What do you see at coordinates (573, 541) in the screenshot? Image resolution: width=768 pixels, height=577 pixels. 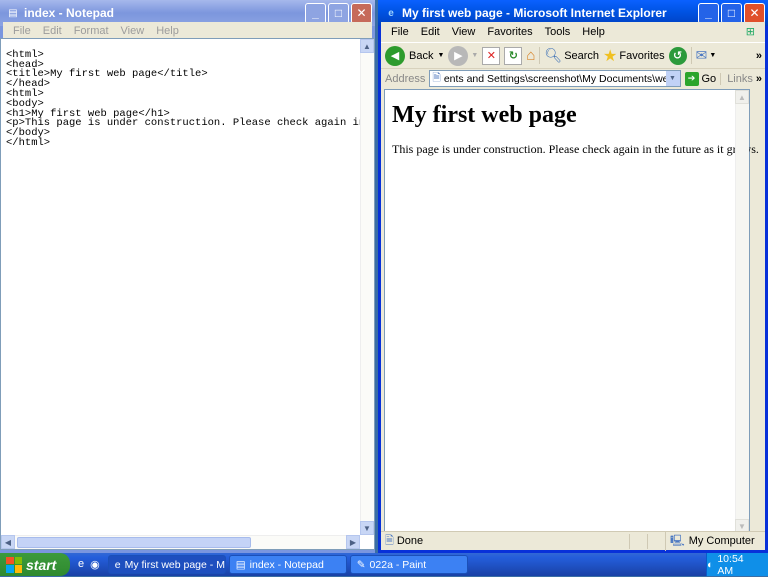 I see `status-bar: 🗎︎ Done 🖳︎ My Computer` at bounding box center [573, 541].